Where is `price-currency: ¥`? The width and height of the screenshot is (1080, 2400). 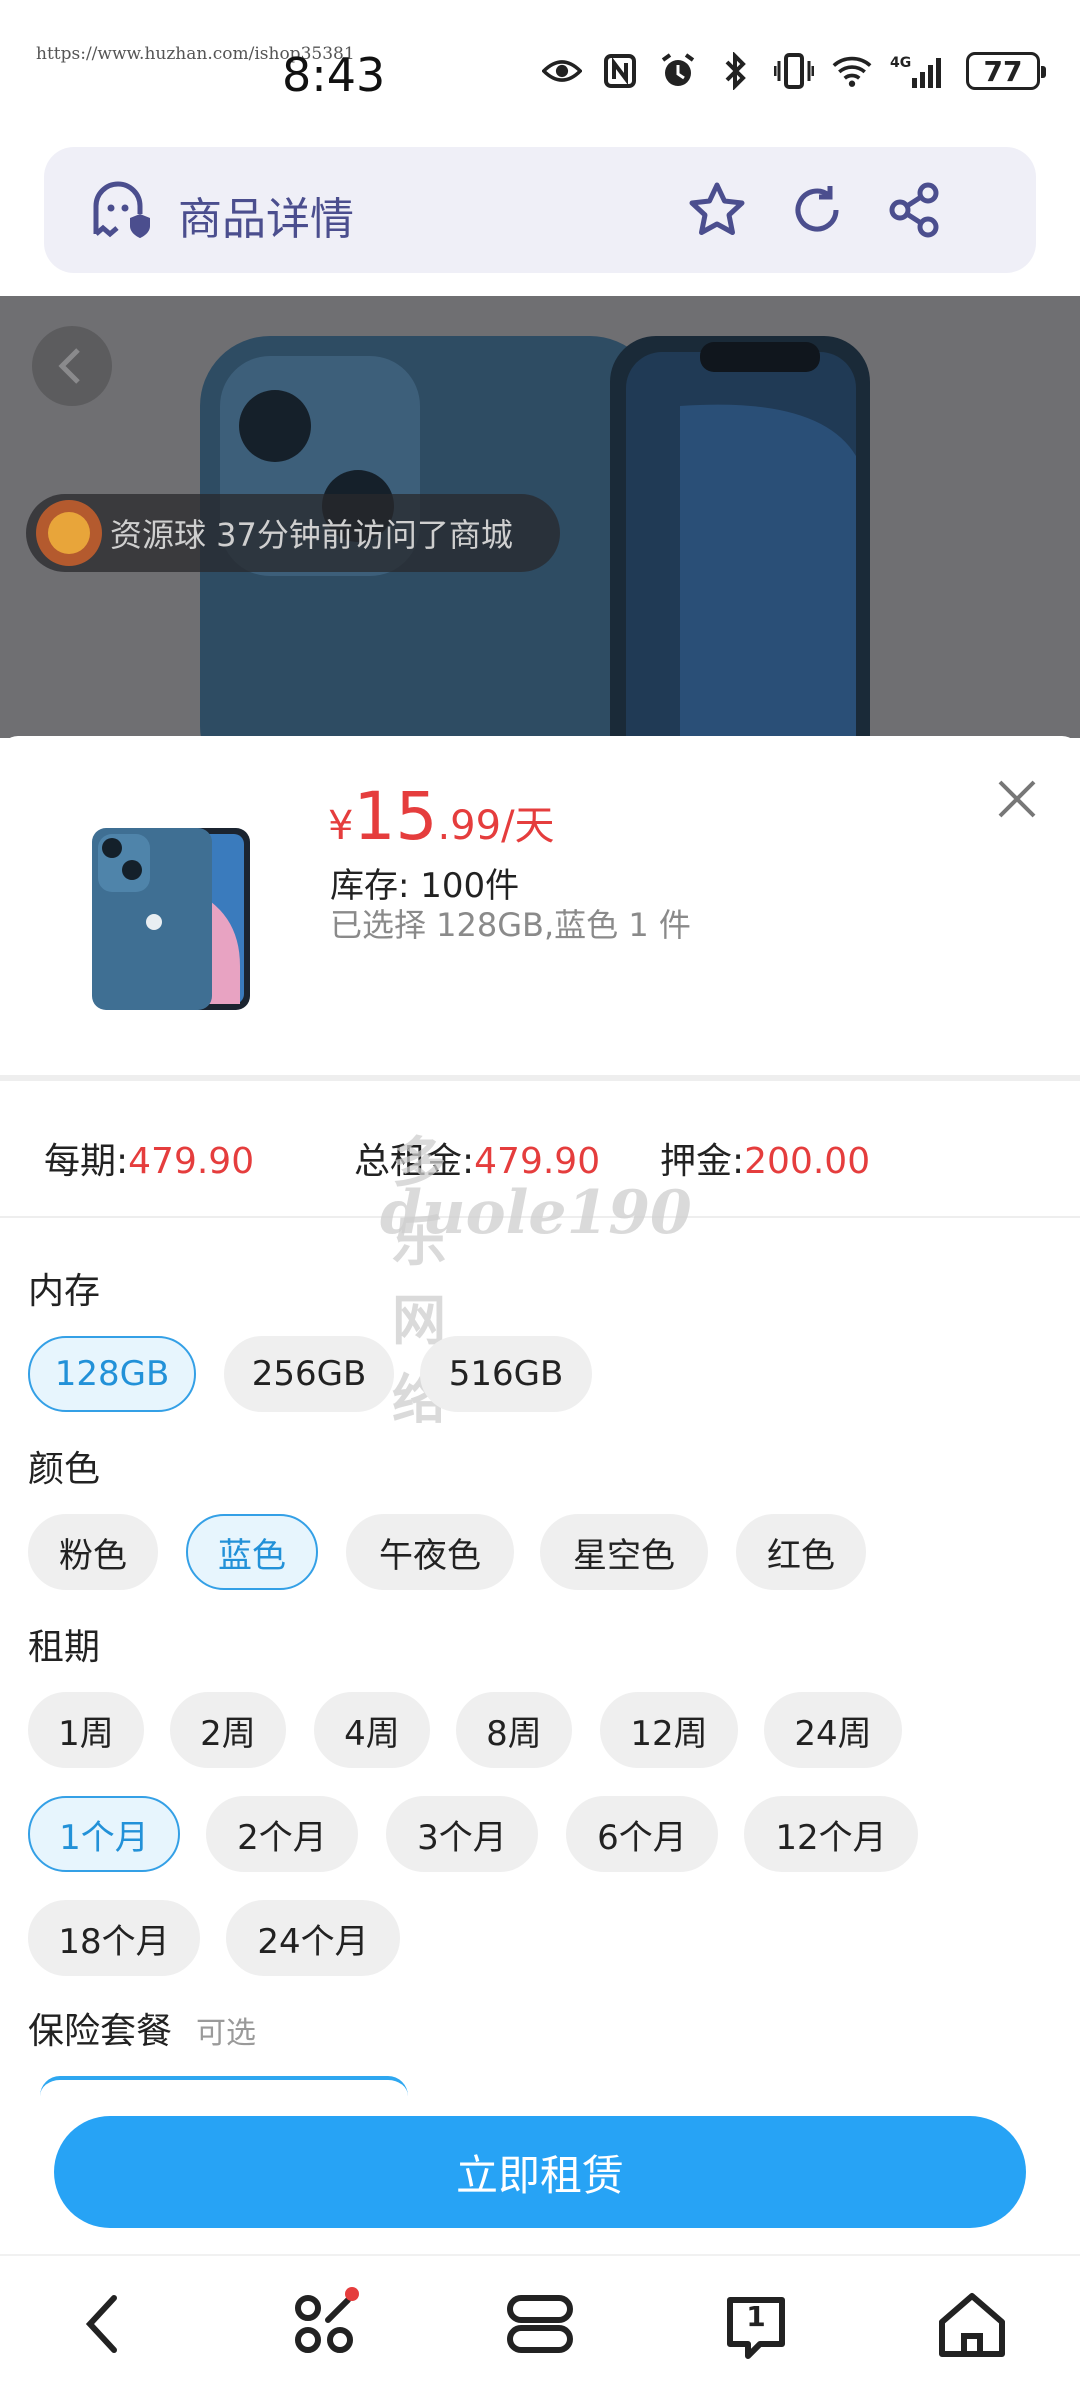
price-currency: ¥ is located at coordinates (341, 826).